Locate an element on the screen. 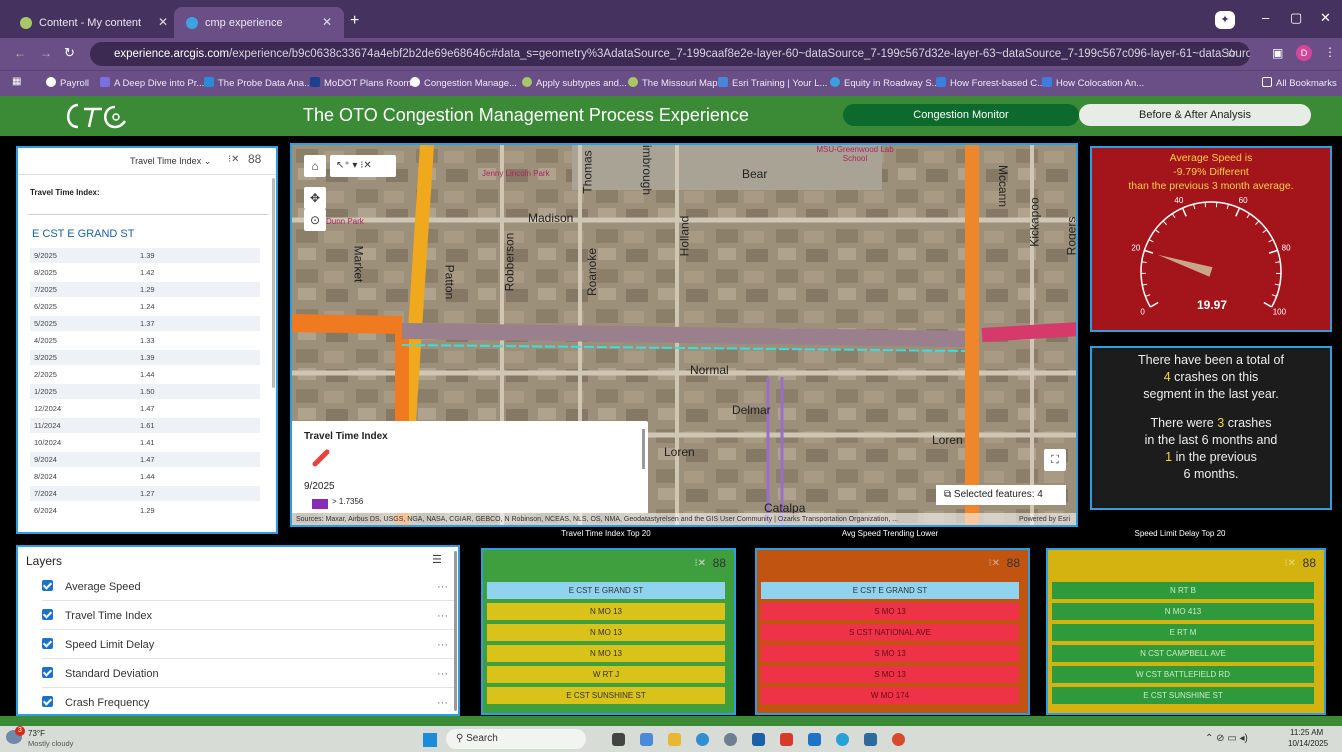 Image resolution: width=1342 pixels, height=752 pixels. minimize-icon: – is located at coordinates (1265, 17).